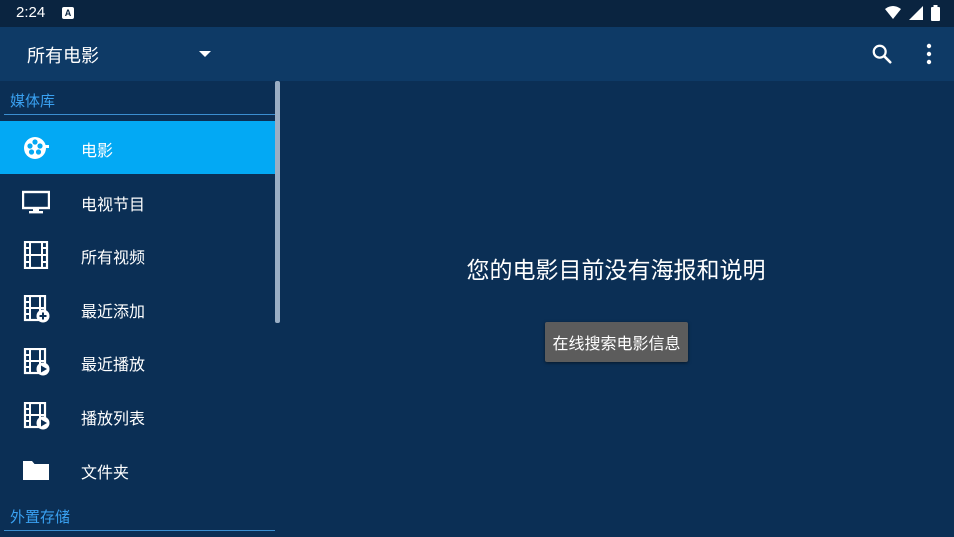 Image resolution: width=954 pixels, height=537 pixels. I want to click on nav-item-all-videos: 所有视频, so click(139, 254).